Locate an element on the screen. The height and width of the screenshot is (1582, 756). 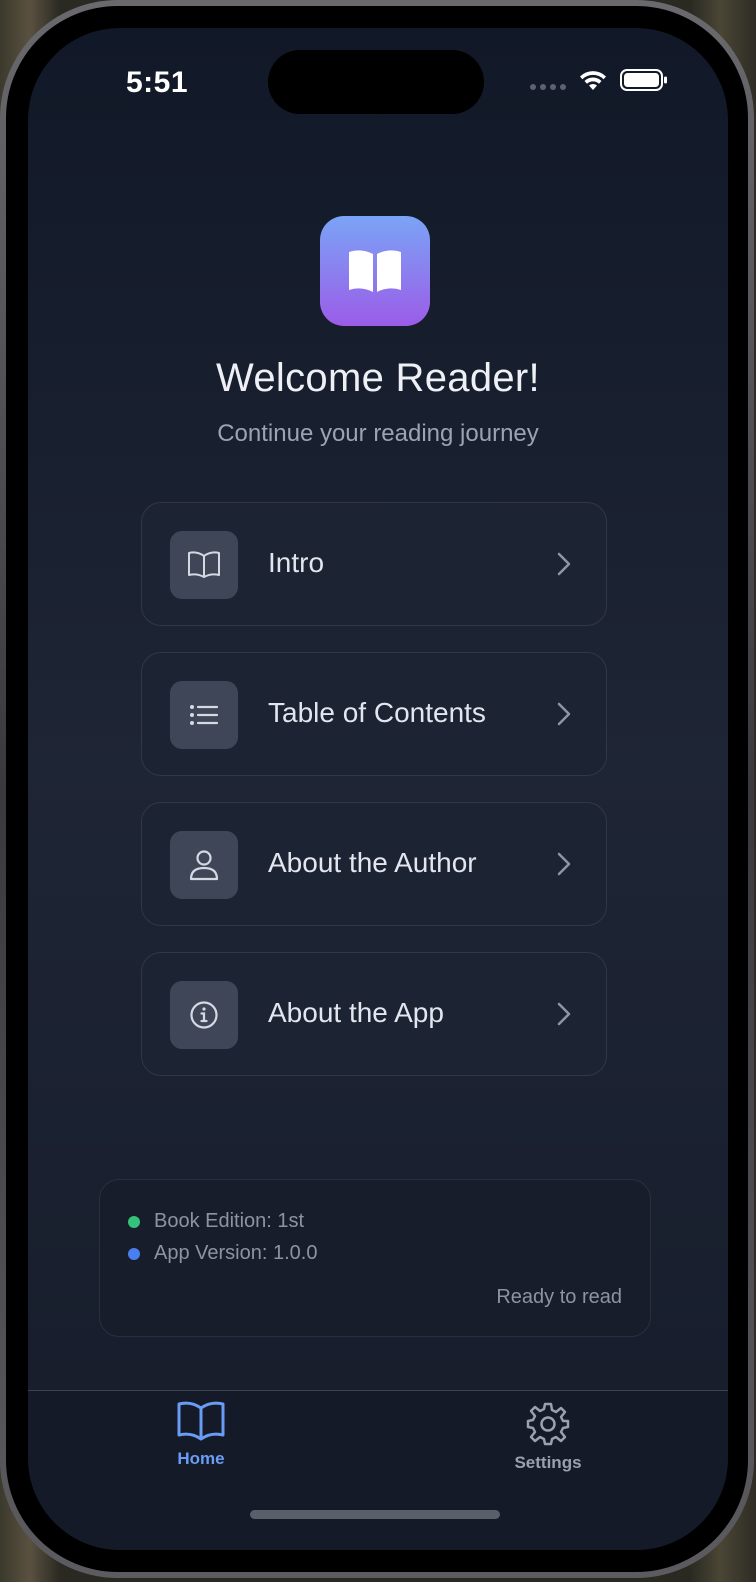
menu-item-label: About the App is located at coordinates (356, 1012).